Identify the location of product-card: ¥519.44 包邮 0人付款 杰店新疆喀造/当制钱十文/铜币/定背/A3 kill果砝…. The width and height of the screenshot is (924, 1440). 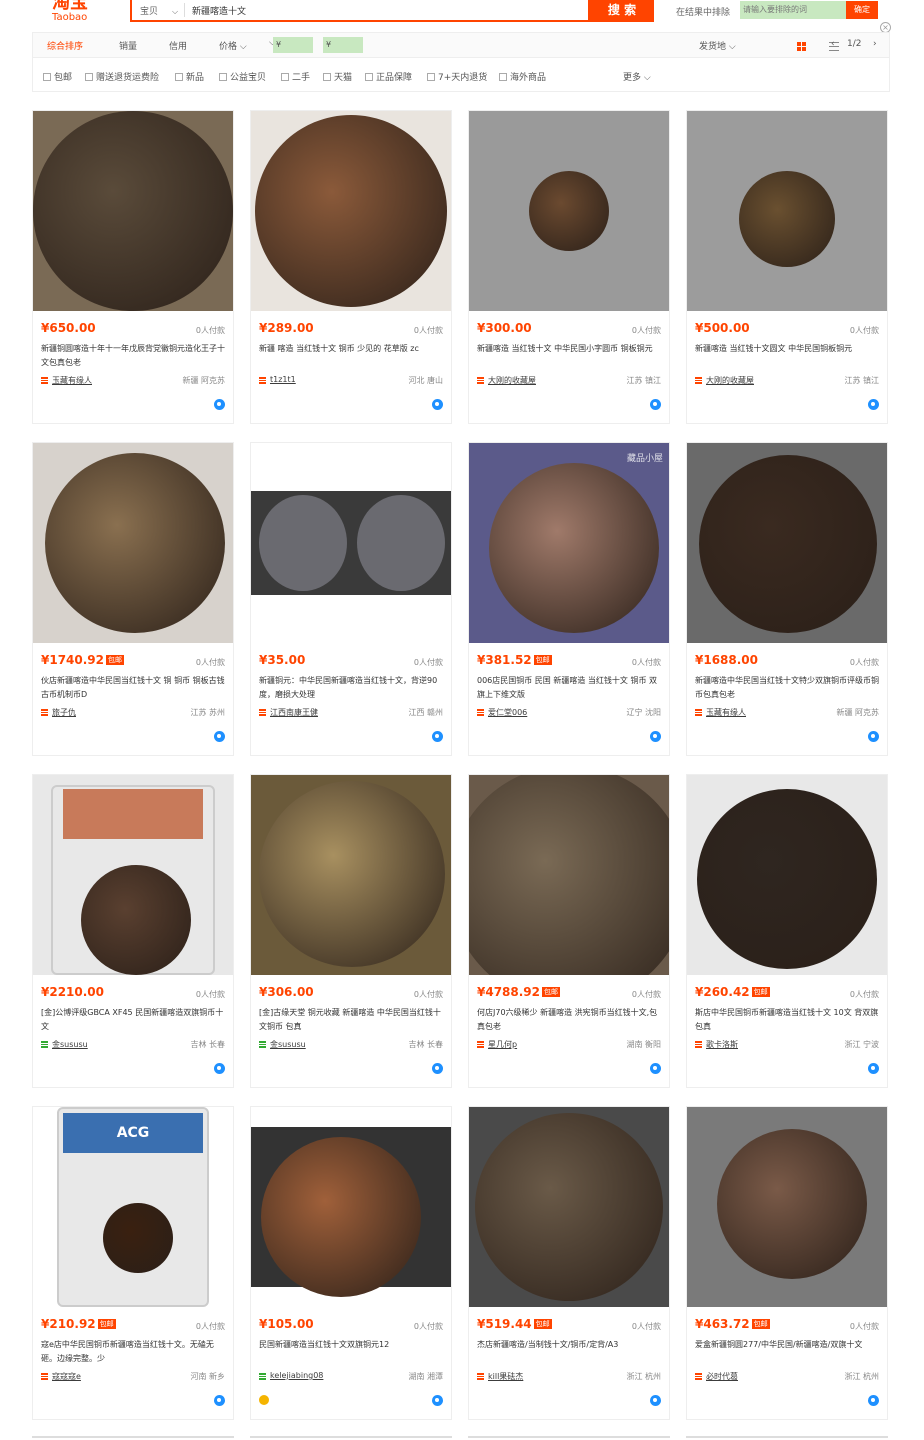
(569, 1263).